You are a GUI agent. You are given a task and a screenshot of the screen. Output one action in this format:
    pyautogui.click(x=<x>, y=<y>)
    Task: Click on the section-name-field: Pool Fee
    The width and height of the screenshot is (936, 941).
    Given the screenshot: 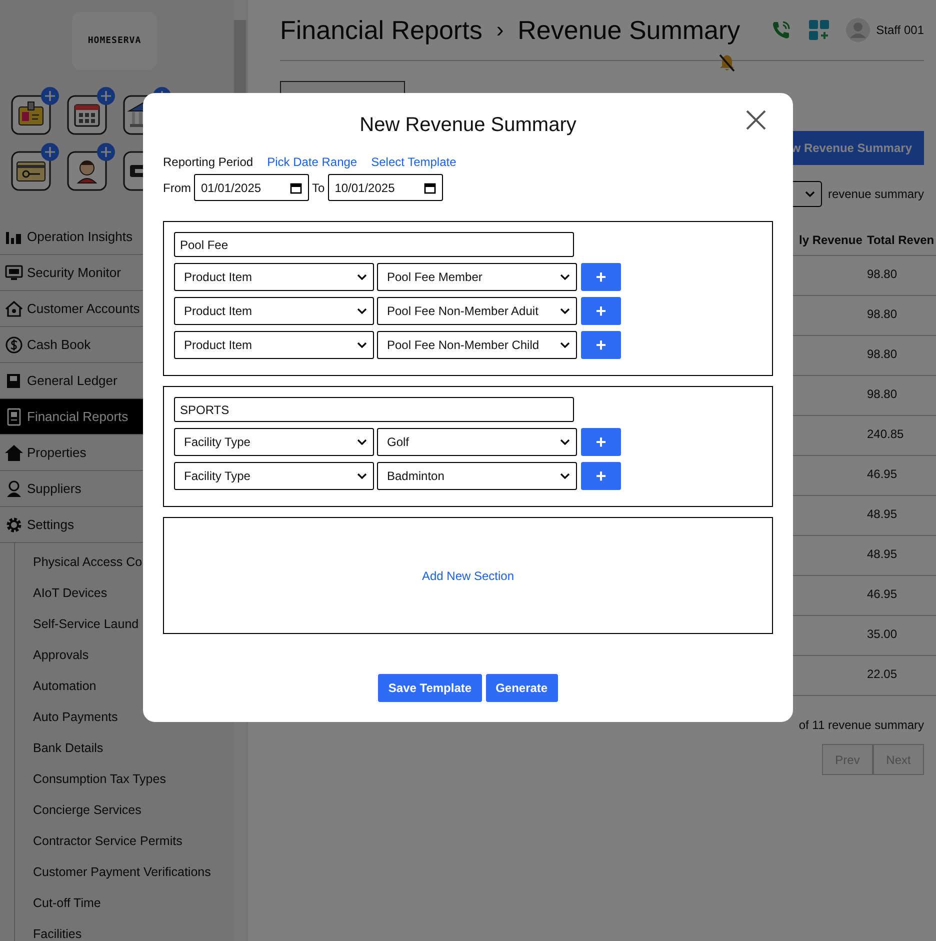 What is the action you would take?
    pyautogui.click(x=374, y=244)
    